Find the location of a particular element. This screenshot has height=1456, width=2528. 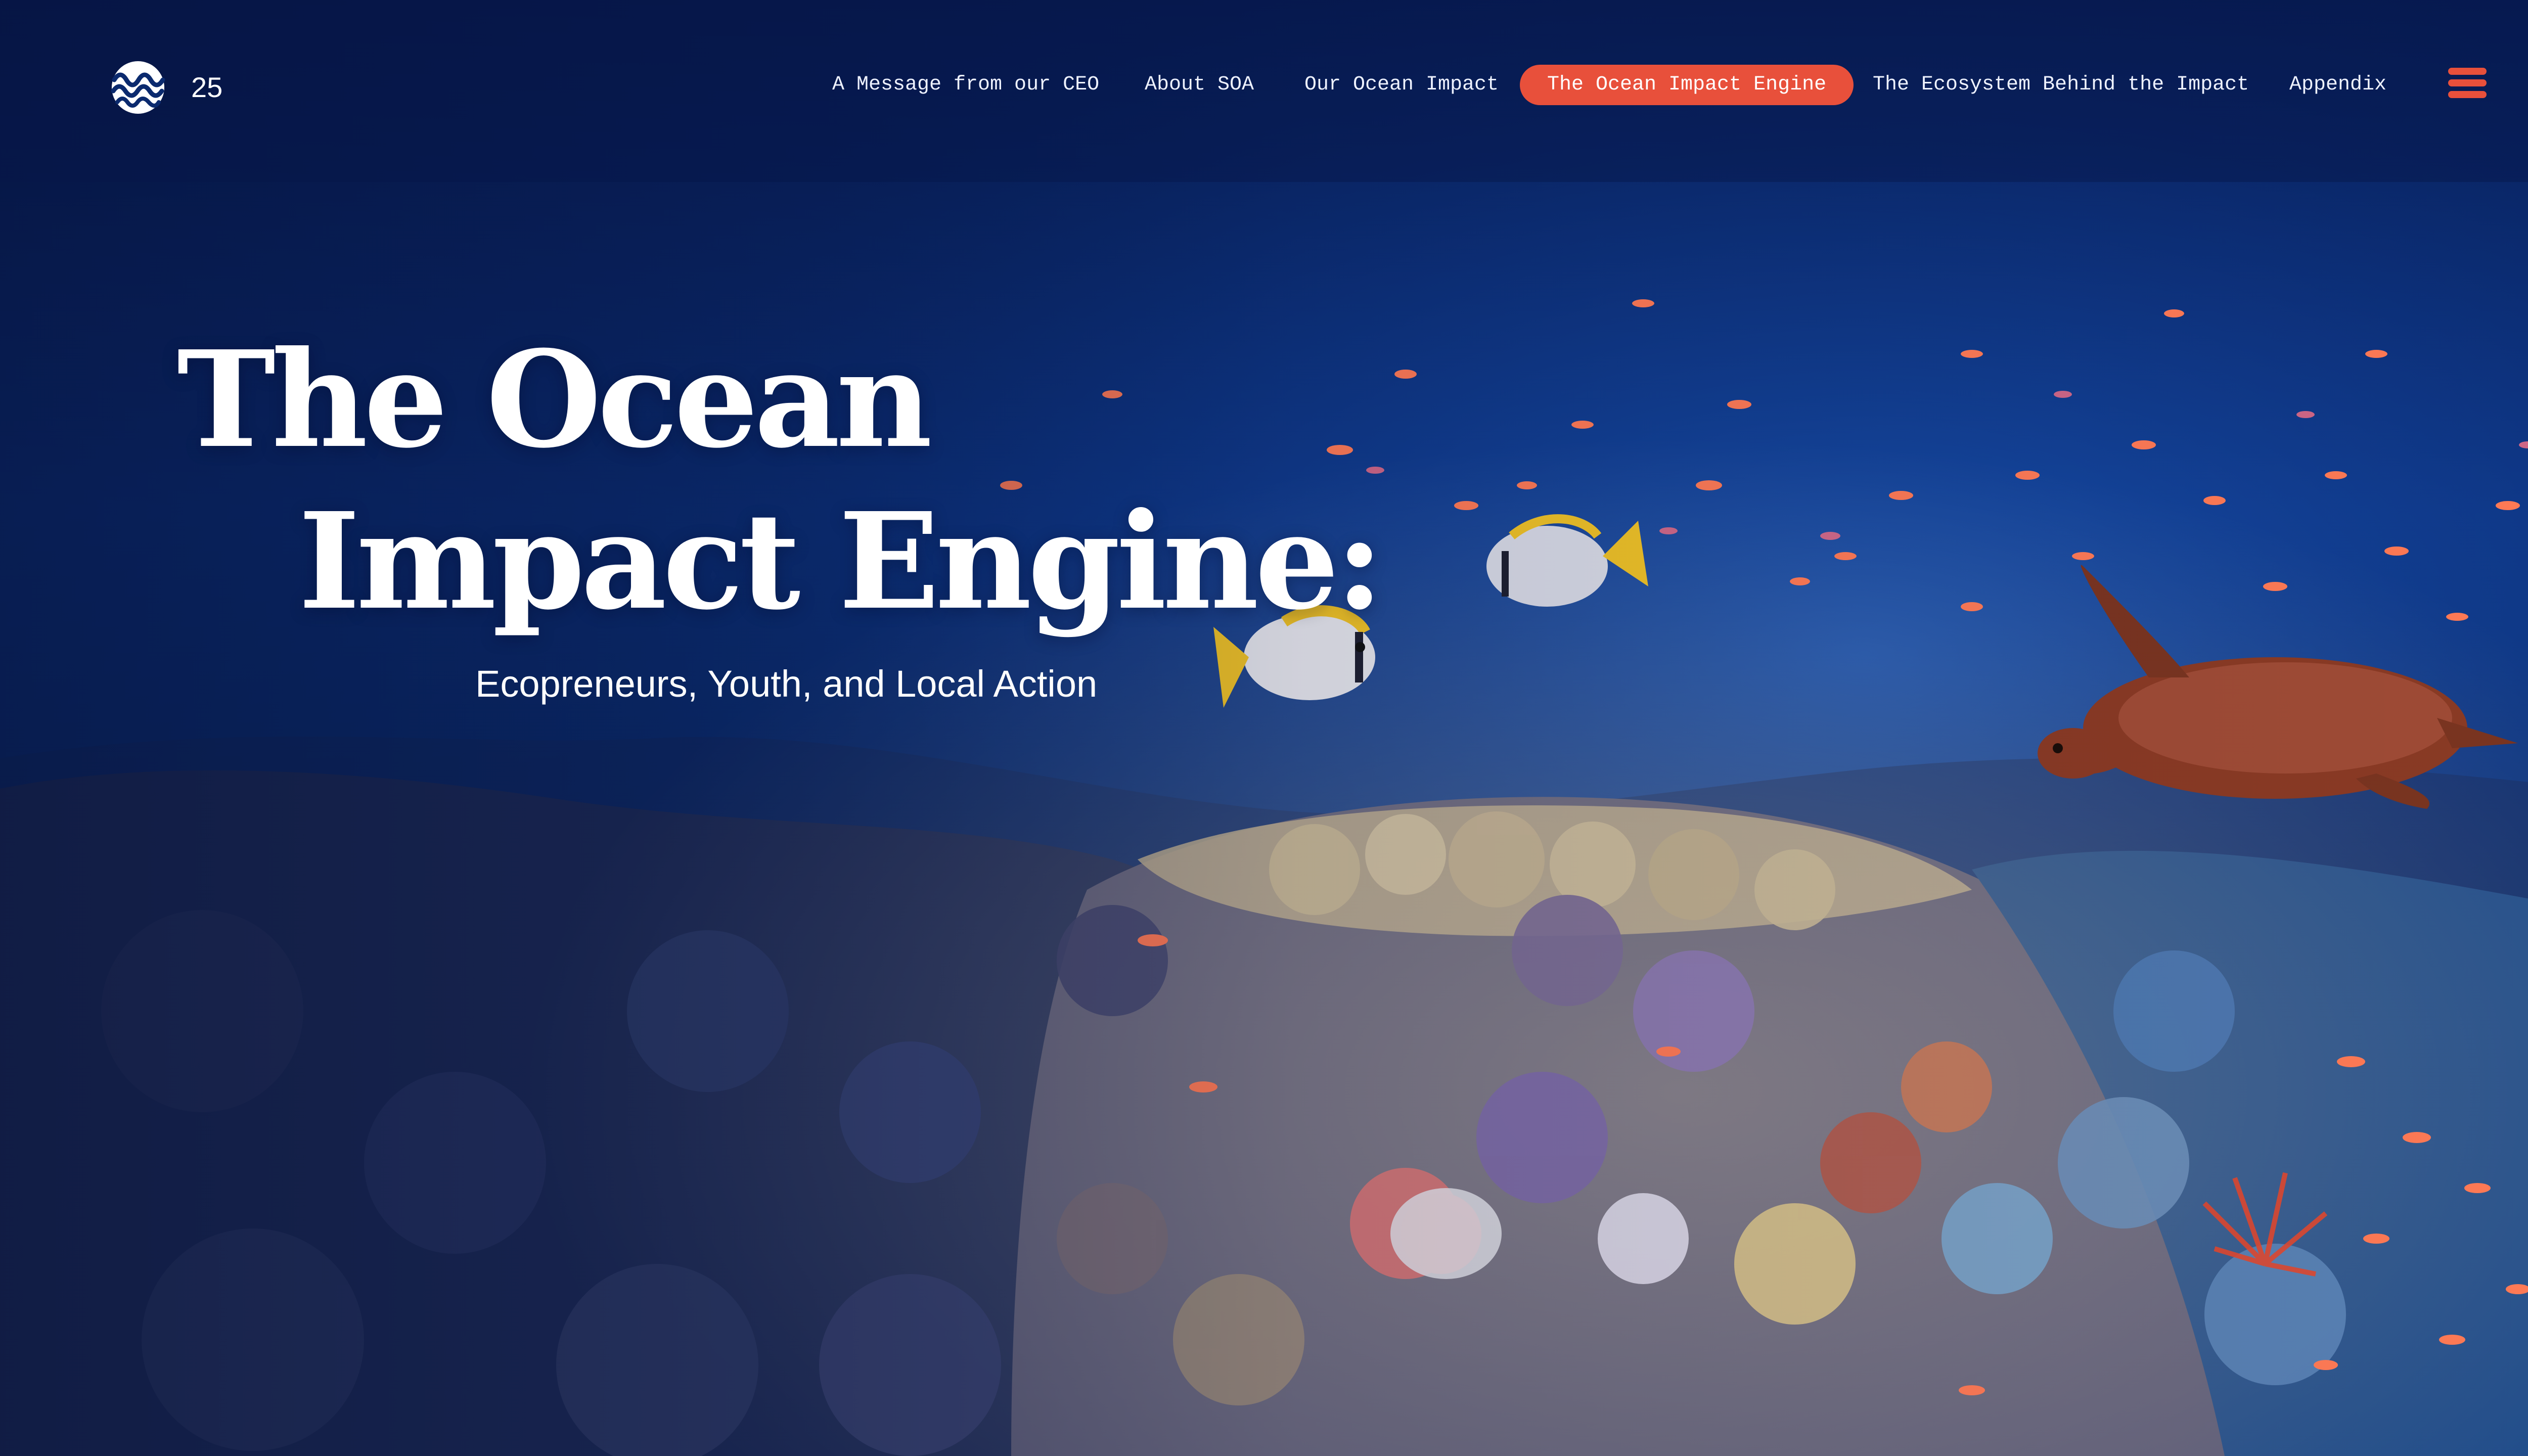

nav-item-ocean-impact: Our Ocean Impact is located at coordinates (1402, 85).